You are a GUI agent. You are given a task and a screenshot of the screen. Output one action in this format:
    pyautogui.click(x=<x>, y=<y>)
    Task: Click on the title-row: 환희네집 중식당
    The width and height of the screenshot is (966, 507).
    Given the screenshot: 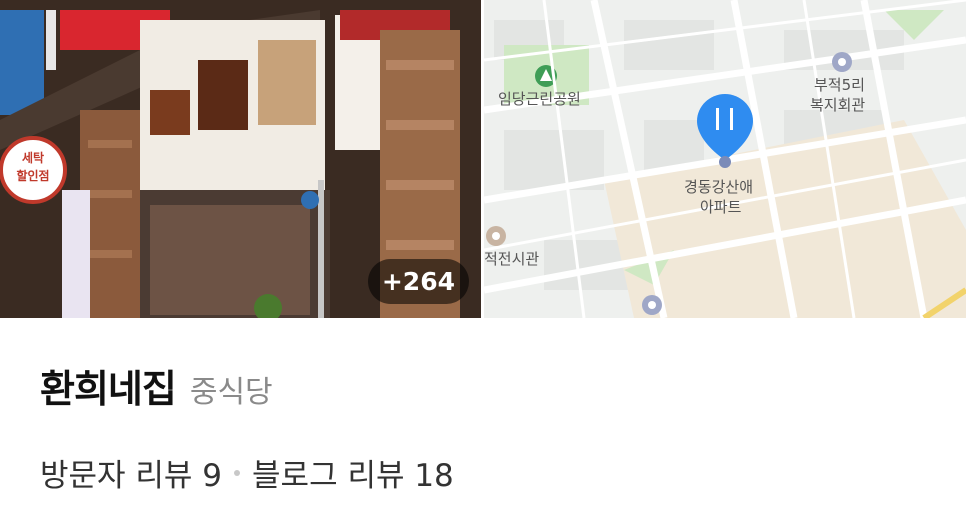 What is the action you would take?
    pyautogui.click(x=490, y=385)
    